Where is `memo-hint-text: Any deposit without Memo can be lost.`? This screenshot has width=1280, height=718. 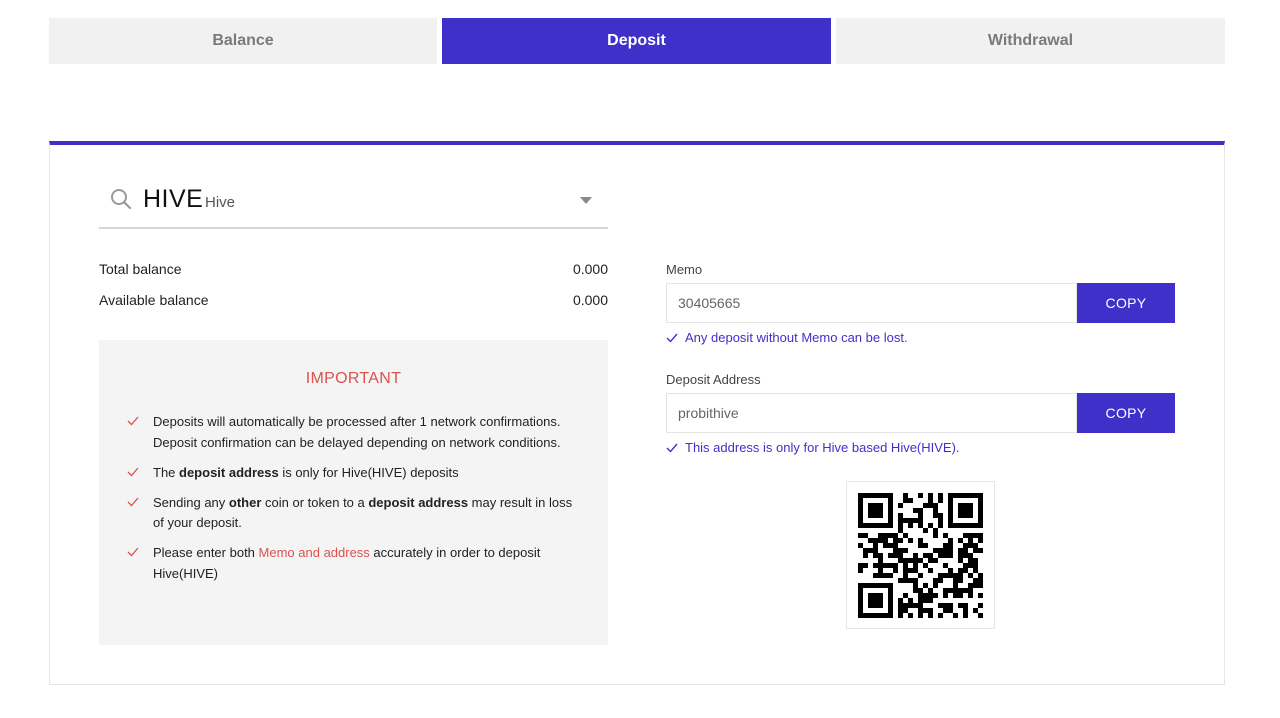
memo-hint-text: Any deposit without Memo can be lost. is located at coordinates (796, 337).